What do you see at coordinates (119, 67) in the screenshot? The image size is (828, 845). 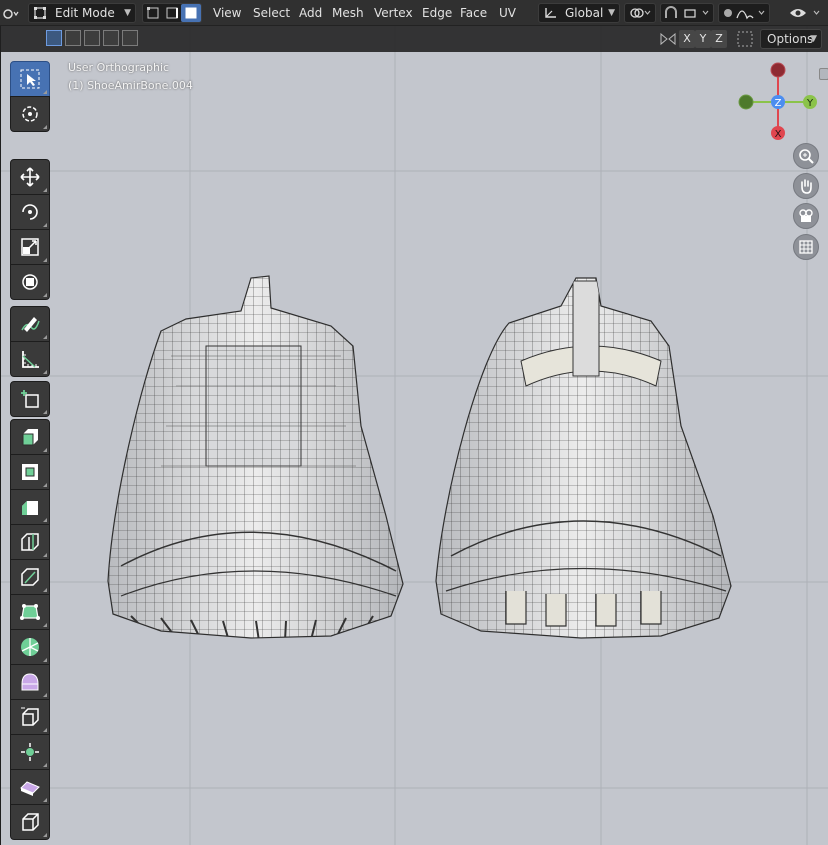 I see `view-name-label: User Orthographic` at bounding box center [119, 67].